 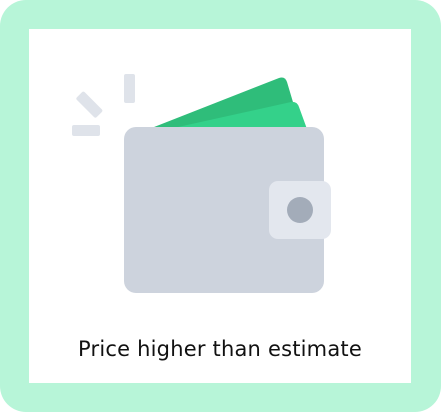 I want to click on wallet-button, so click(x=300, y=210).